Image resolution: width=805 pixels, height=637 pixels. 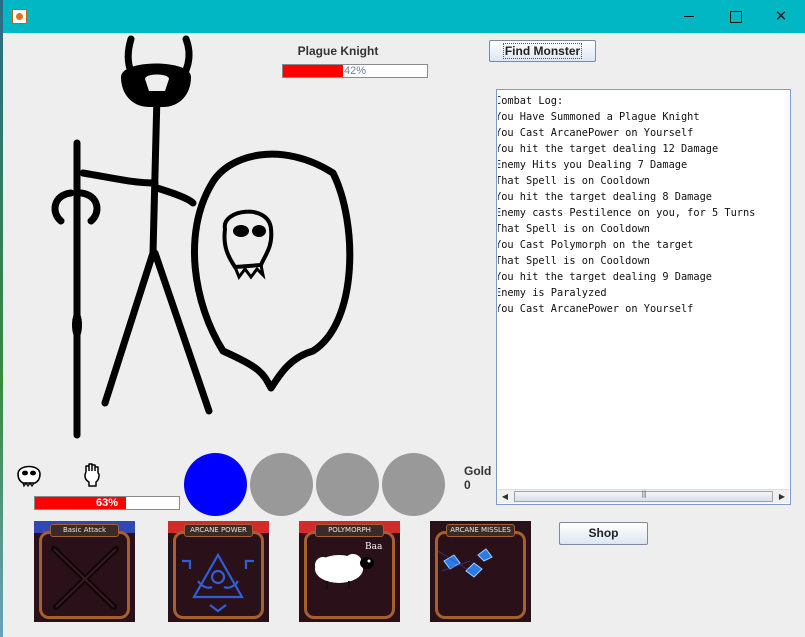 I want to click on find-monster-button: Find Monster, so click(x=542, y=51).